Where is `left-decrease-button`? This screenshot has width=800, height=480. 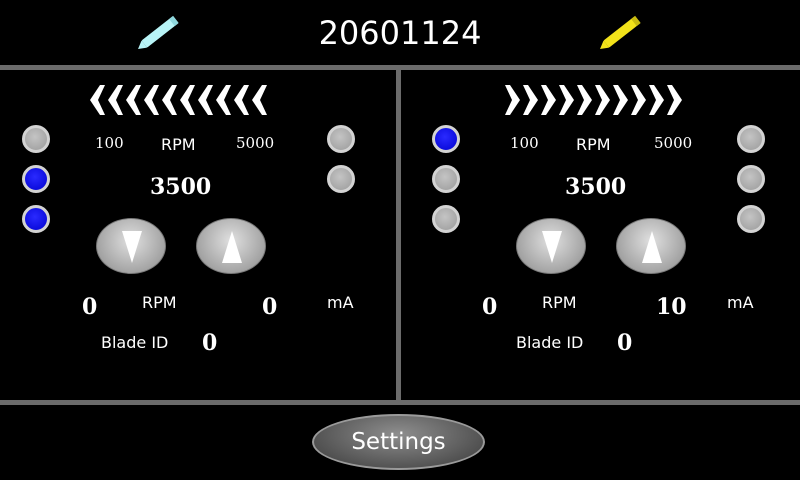
left-decrease-button is located at coordinates (131, 246).